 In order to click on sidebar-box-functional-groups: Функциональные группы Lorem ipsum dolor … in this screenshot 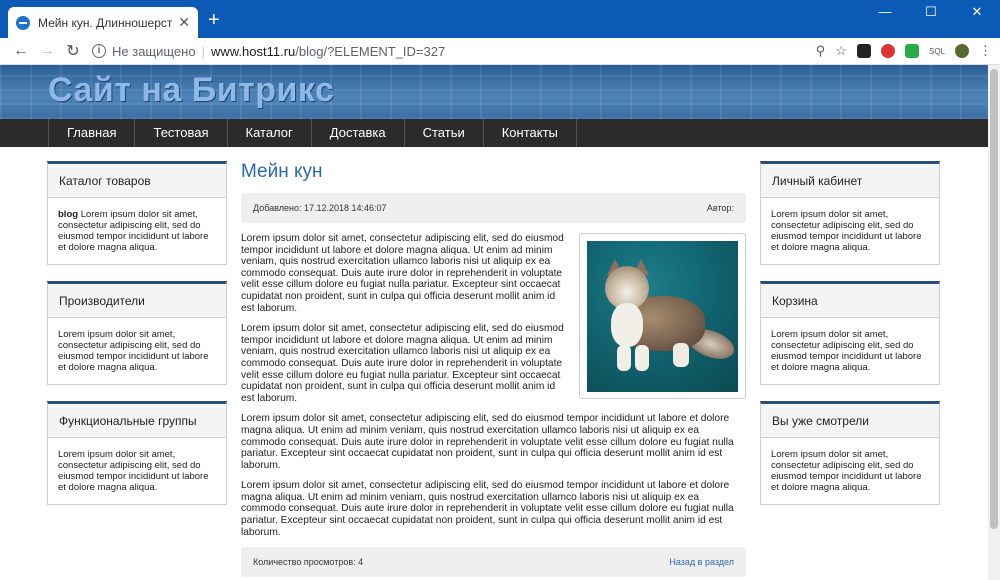, I will do `click(137, 453)`.